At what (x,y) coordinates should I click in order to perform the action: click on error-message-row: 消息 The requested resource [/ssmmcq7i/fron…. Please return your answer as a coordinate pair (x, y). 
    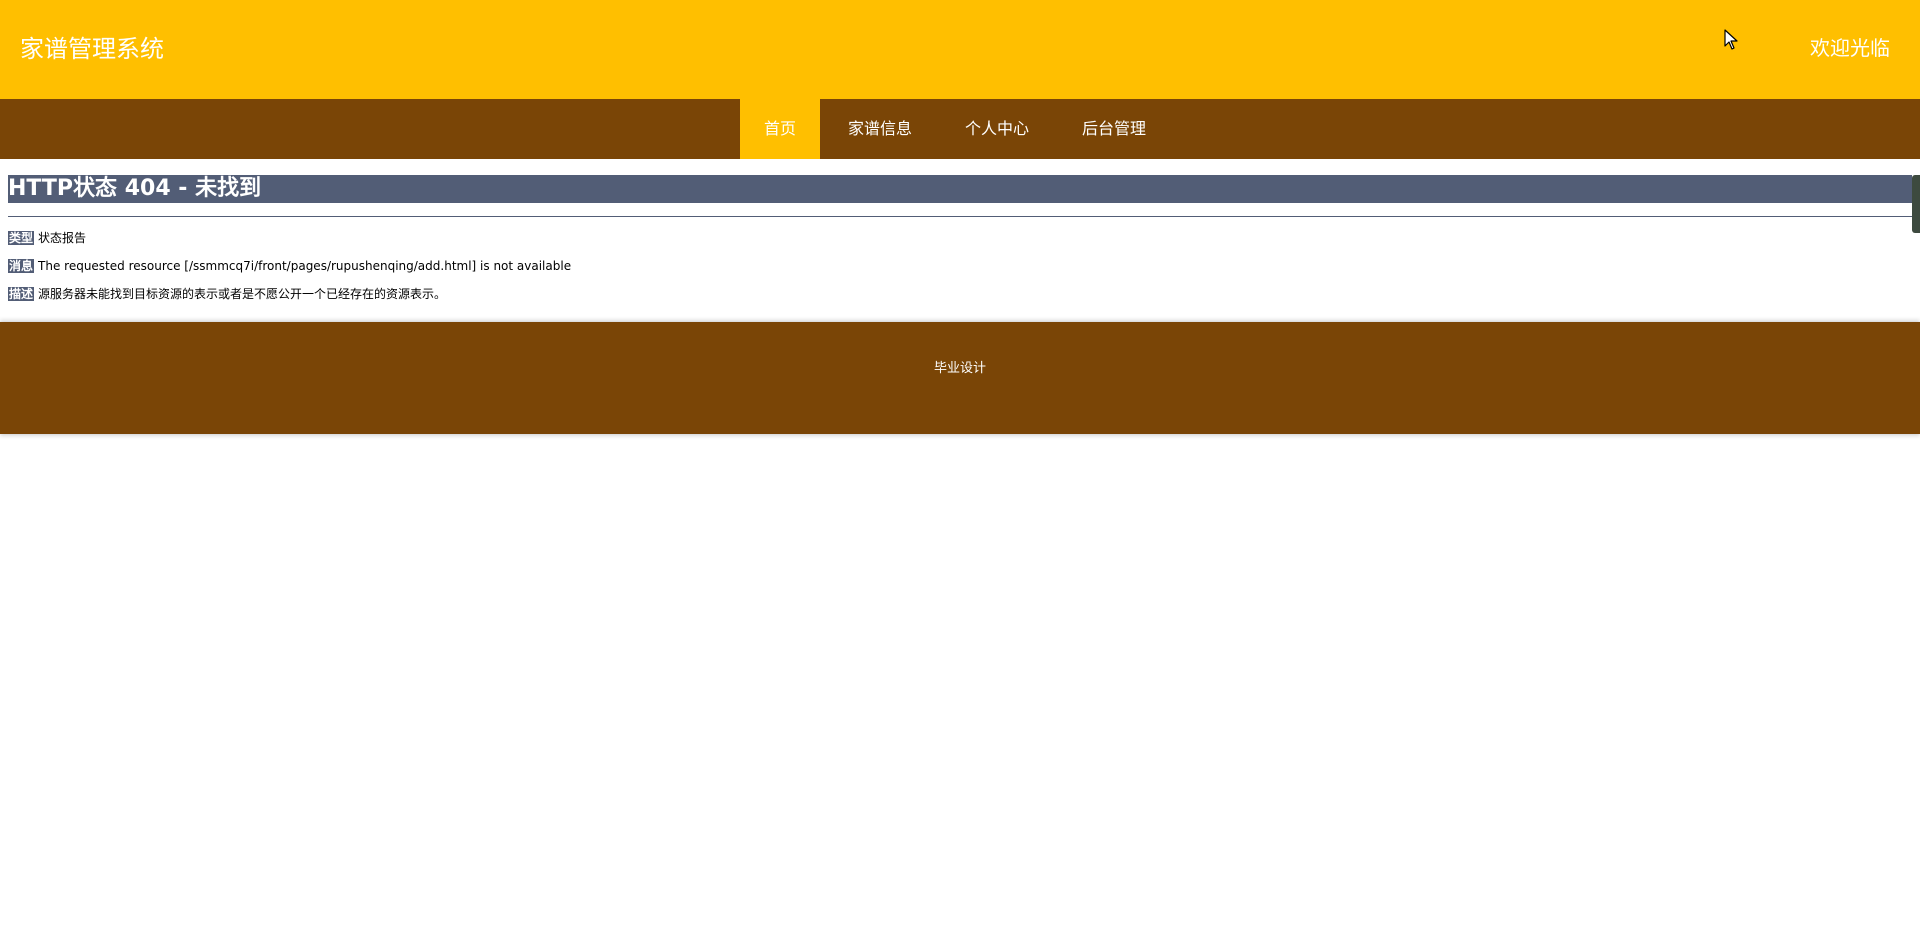
    Looking at the image, I should click on (289, 266).